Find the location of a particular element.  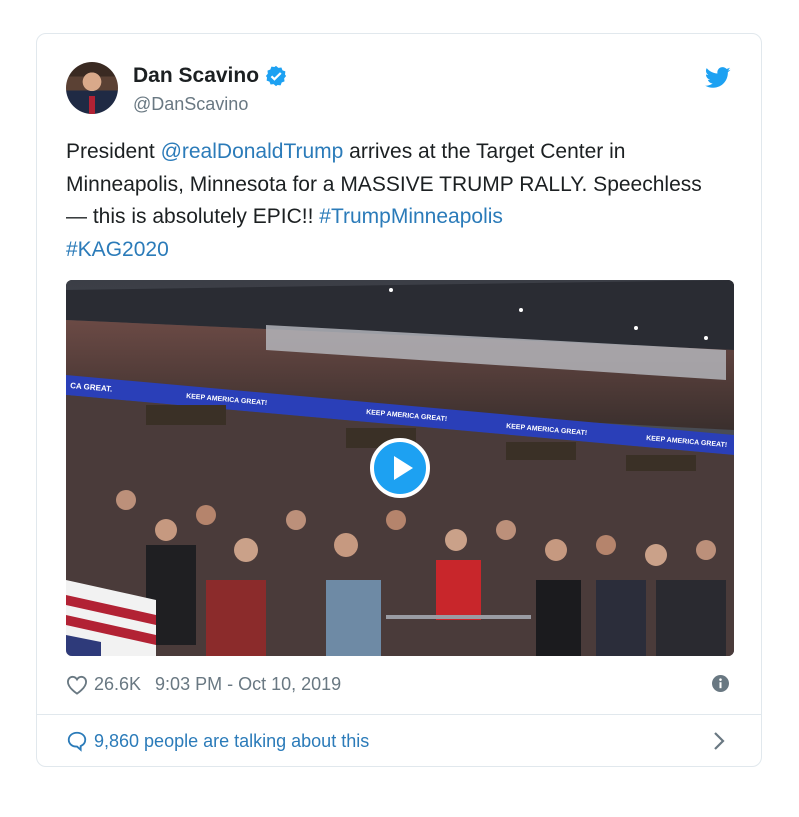

like-count: 26.6K is located at coordinates (117, 684).